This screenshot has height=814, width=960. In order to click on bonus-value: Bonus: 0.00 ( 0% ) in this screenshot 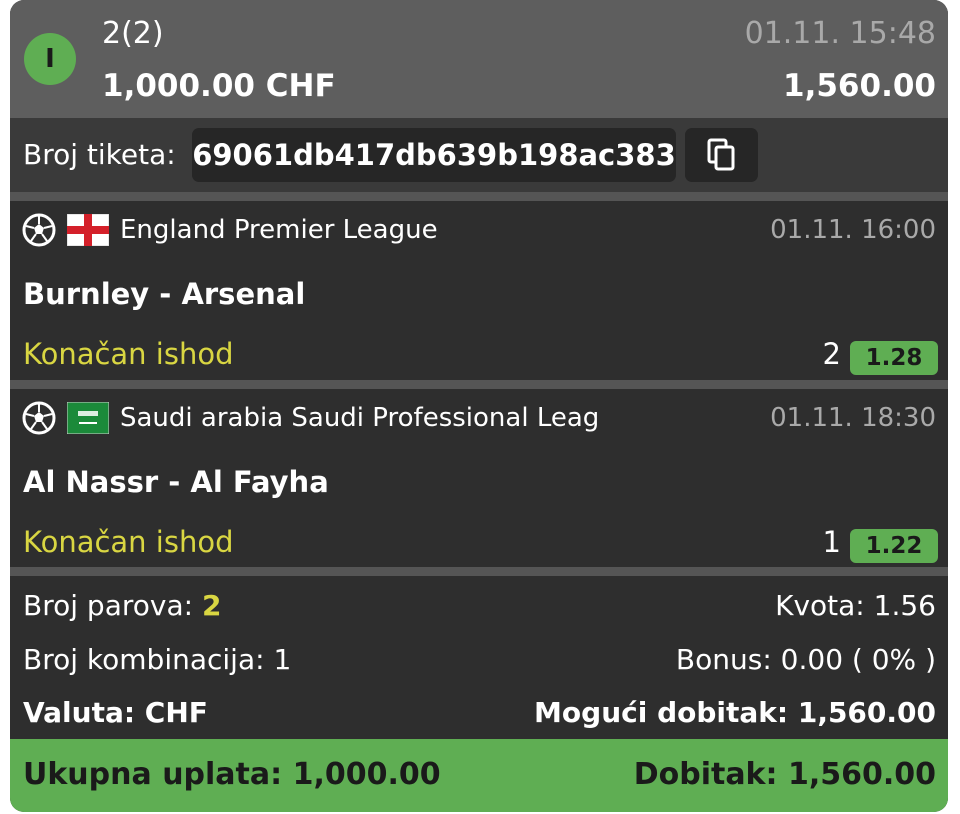, I will do `click(805, 659)`.